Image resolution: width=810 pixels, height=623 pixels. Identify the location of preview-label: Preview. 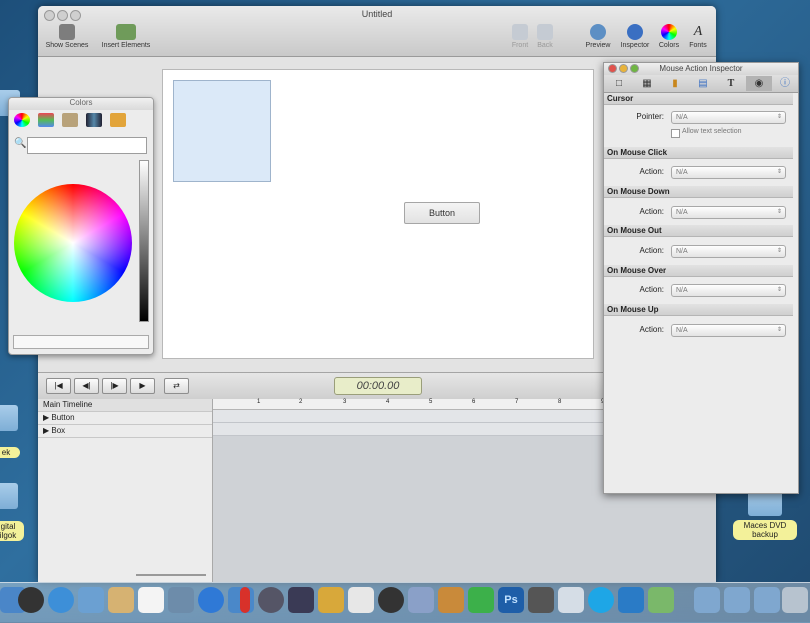
(598, 45).